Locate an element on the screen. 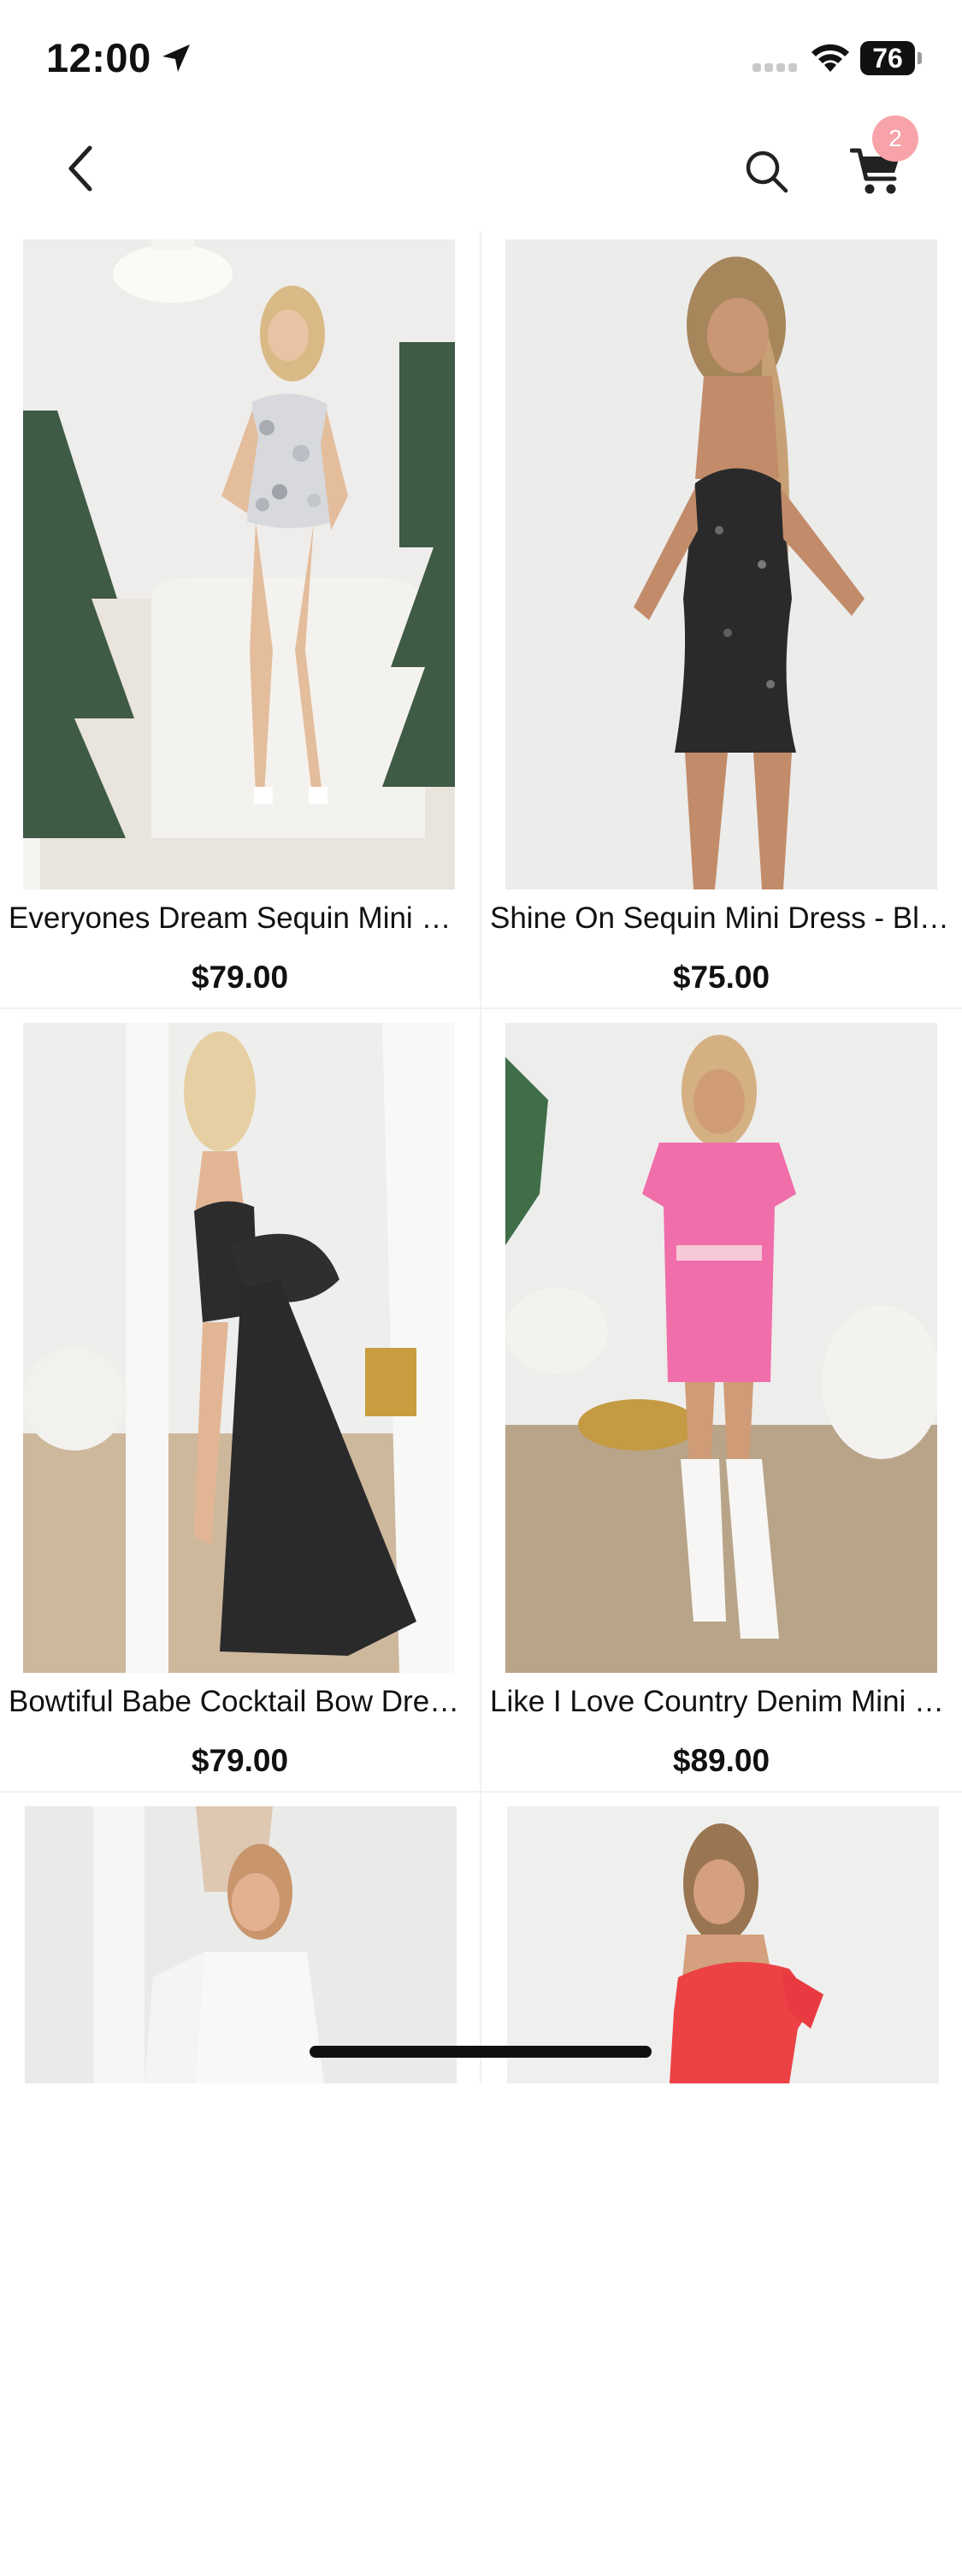 Image resolution: width=962 pixels, height=2576 pixels. battery-cap is located at coordinates (920, 58).